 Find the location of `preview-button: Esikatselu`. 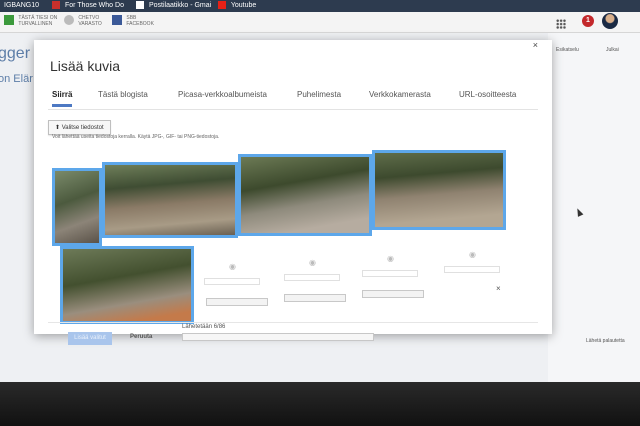

preview-button: Esikatselu is located at coordinates (567, 50).